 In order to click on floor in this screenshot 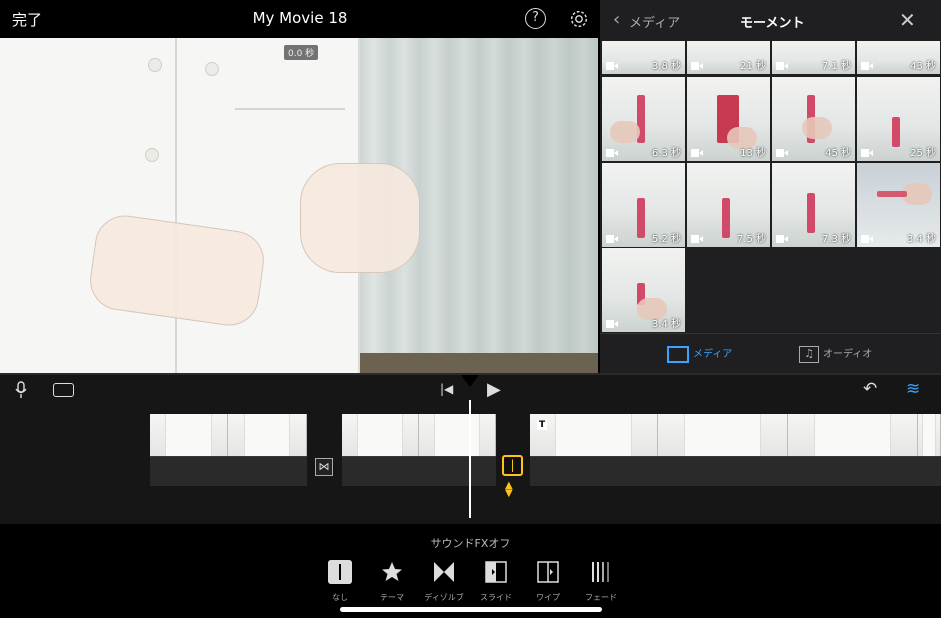, I will do `click(479, 363)`.